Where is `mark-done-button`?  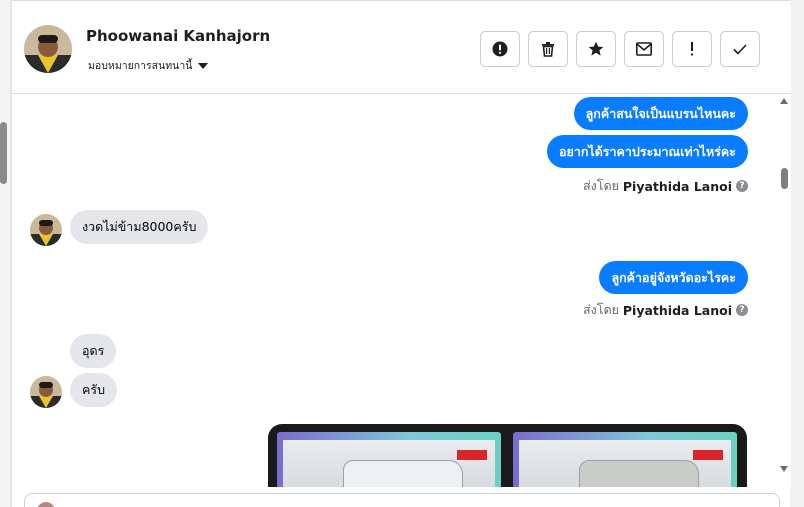
mark-done-button is located at coordinates (740, 49).